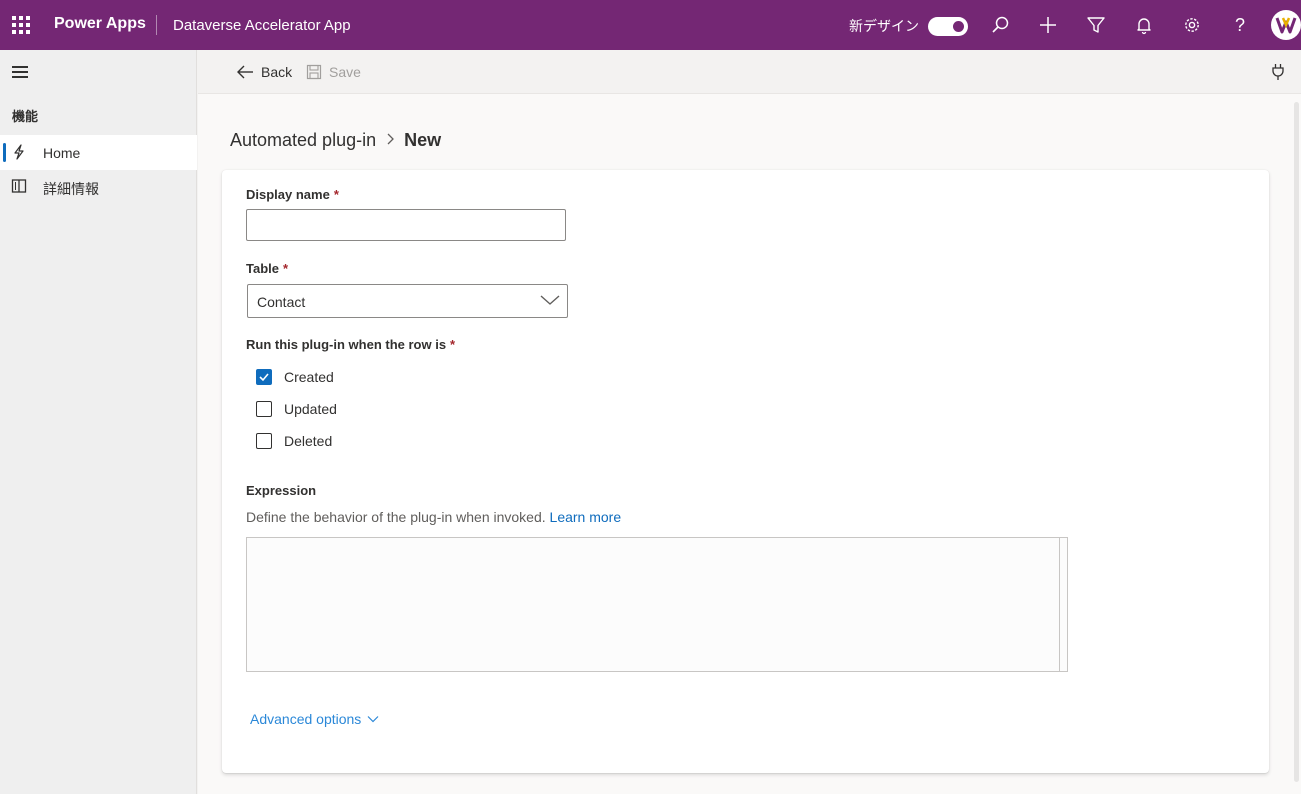 Image resolution: width=1301 pixels, height=794 pixels. Describe the element at coordinates (4, 152) in the screenshot. I see `active-indicator` at that location.